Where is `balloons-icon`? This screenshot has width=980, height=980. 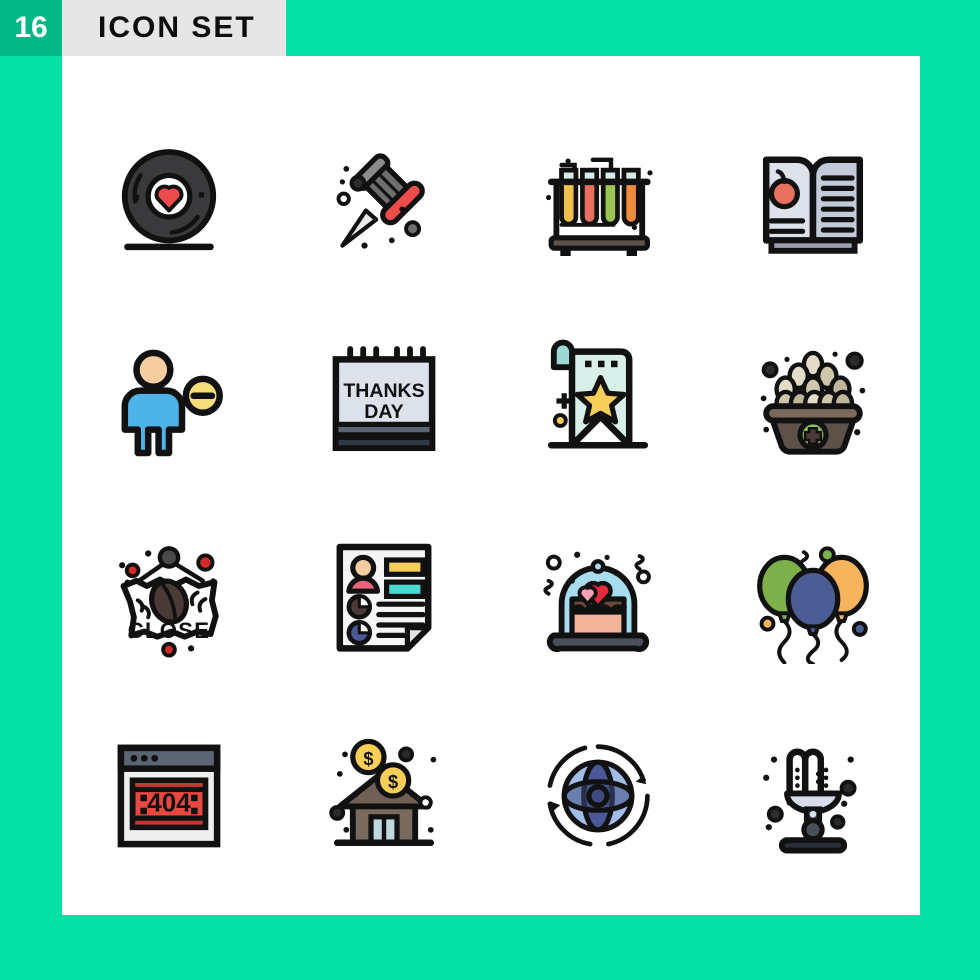
balloons-icon is located at coordinates (812, 605).